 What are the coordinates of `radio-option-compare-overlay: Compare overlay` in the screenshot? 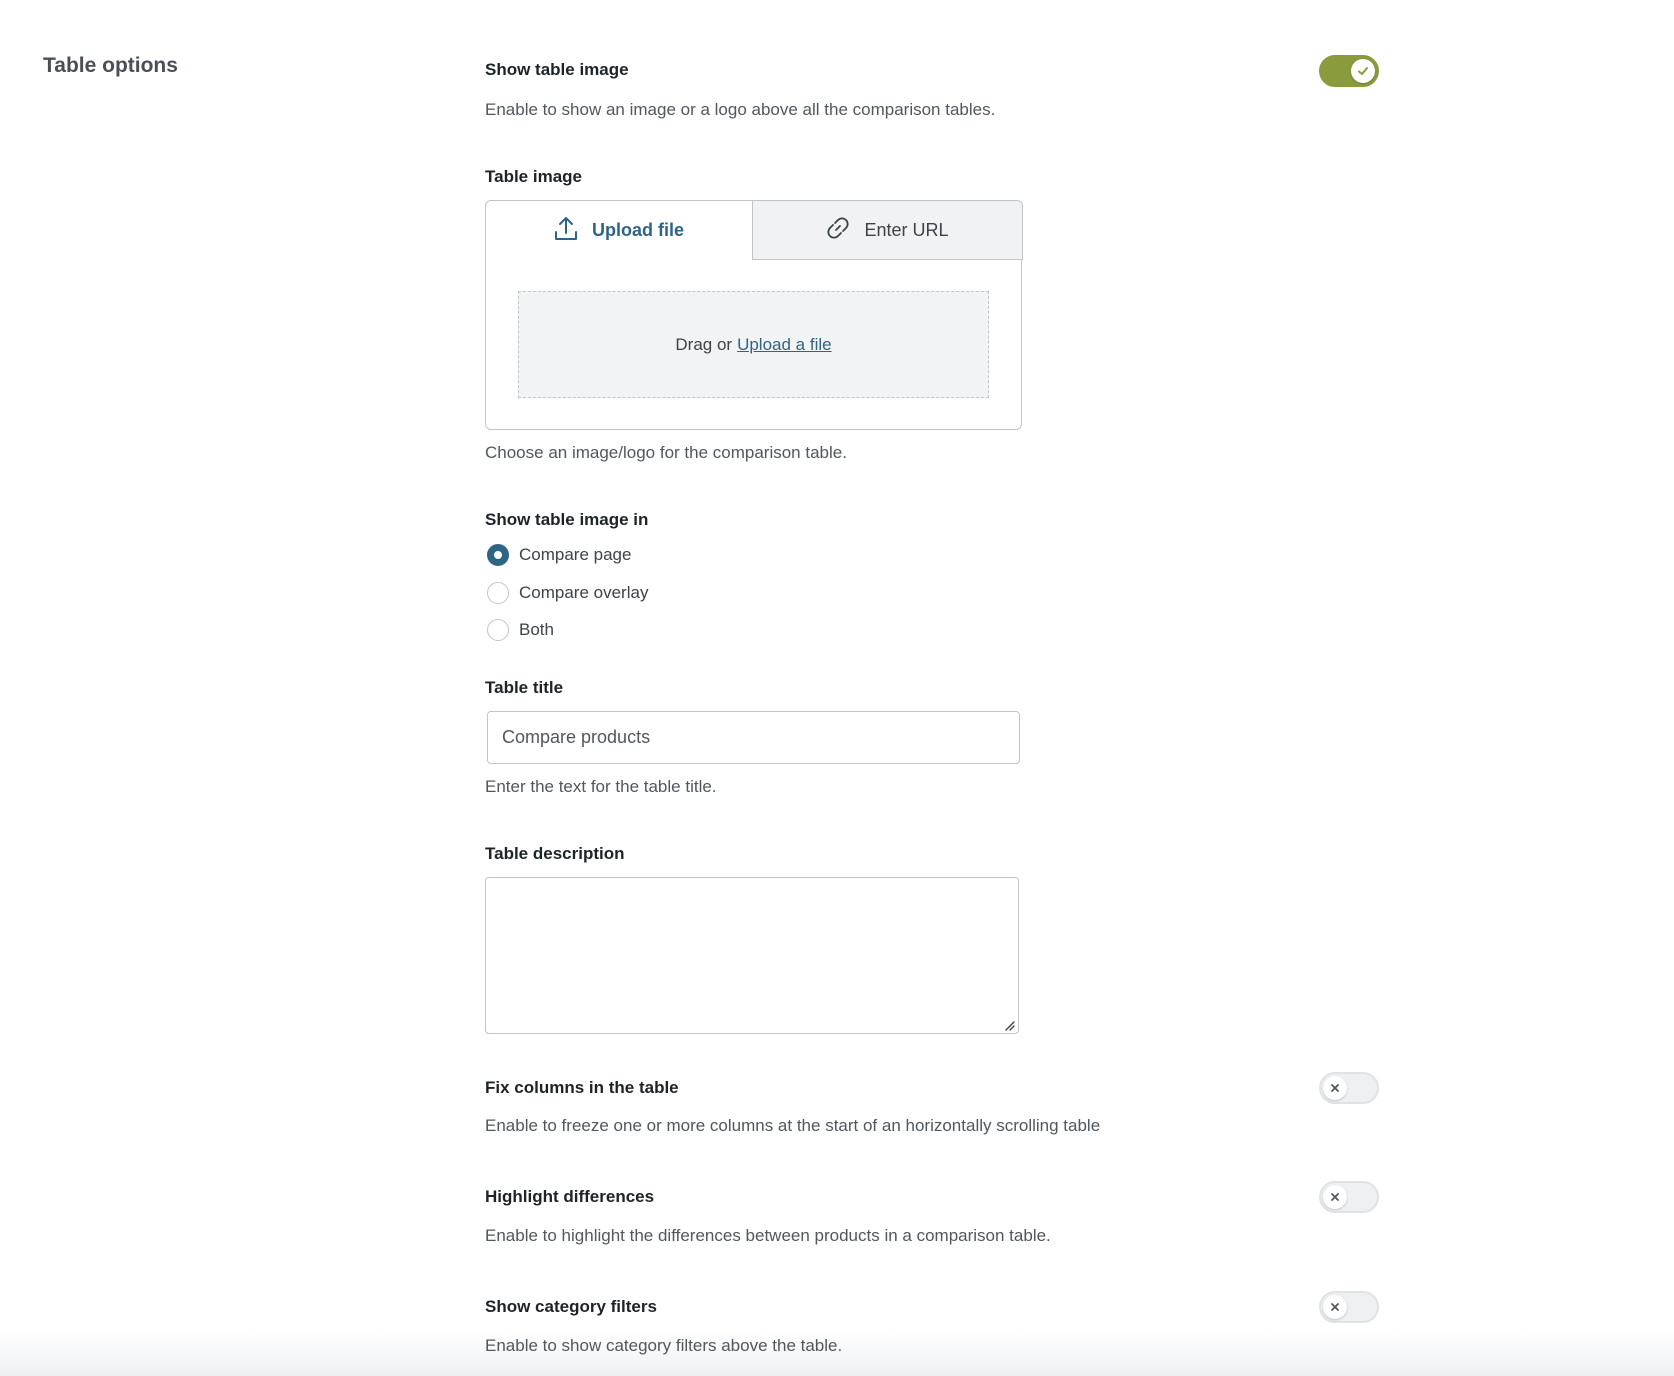 It's located at (567, 593).